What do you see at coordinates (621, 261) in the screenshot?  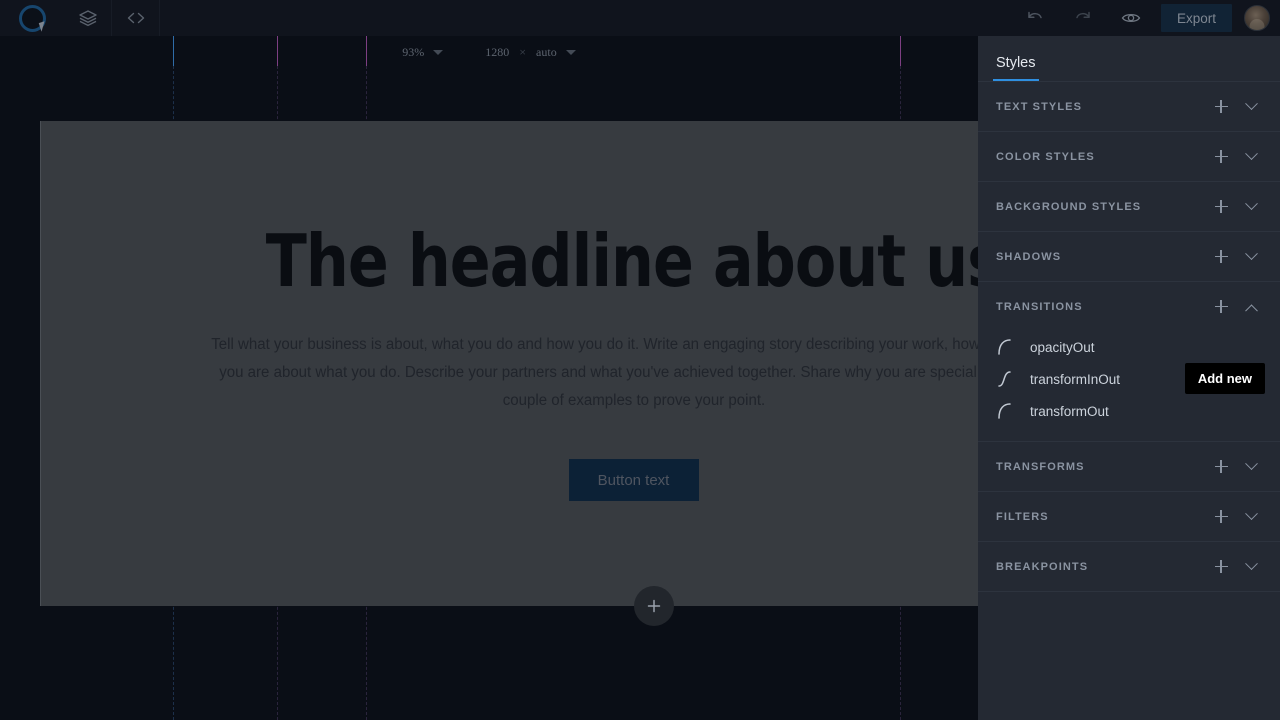 I see `page-headline: The headline about us` at bounding box center [621, 261].